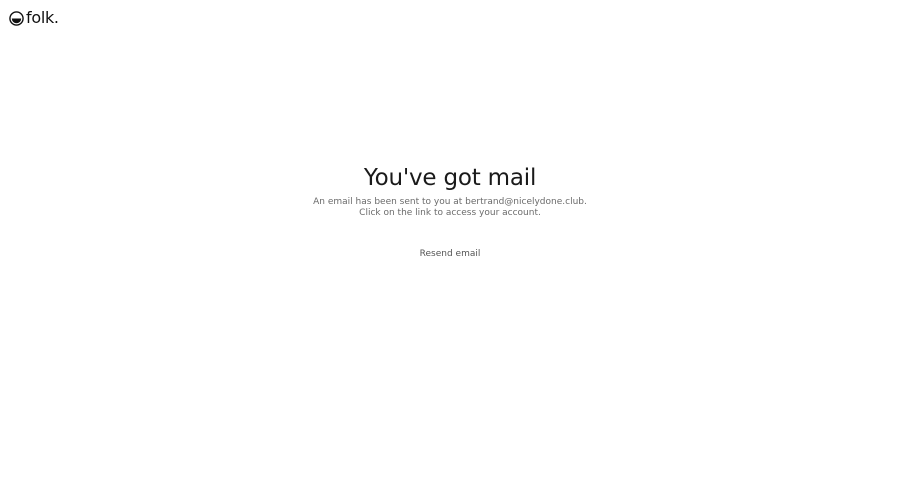 The height and width of the screenshot is (484, 900). I want to click on resend-email-button: Resend email, so click(450, 254).